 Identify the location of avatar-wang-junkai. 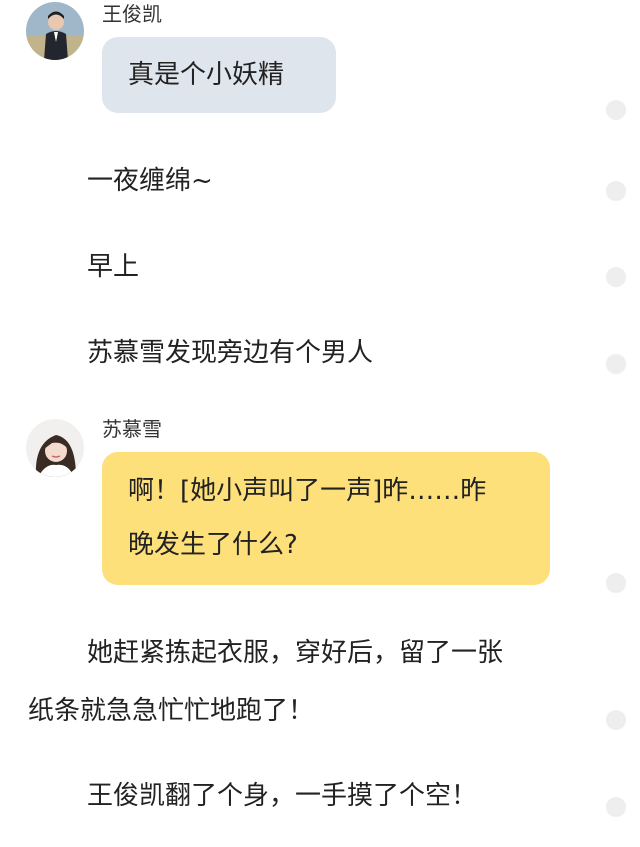
(55, 31).